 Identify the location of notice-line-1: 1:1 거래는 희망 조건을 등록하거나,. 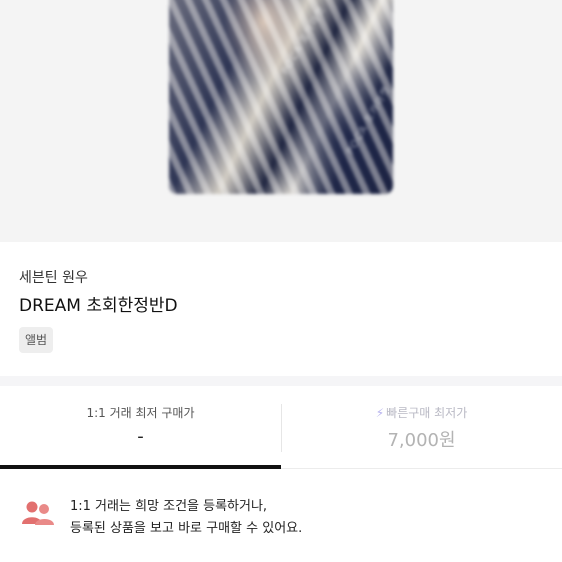
(169, 506).